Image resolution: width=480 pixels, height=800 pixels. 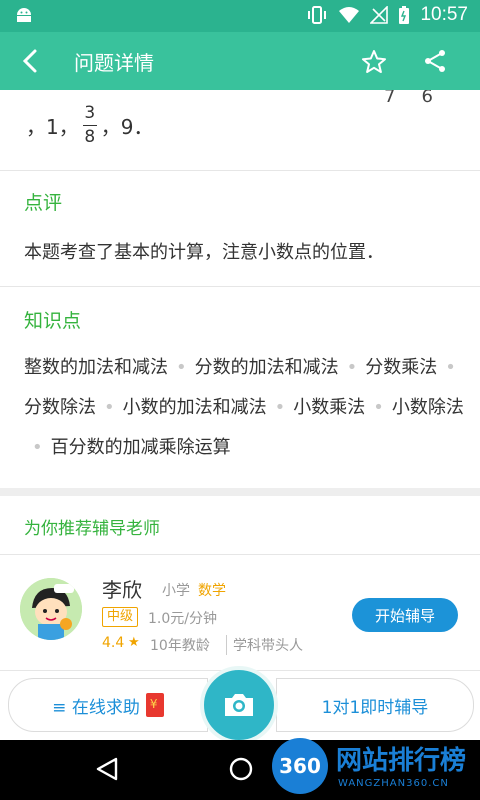 What do you see at coordinates (408, 98) in the screenshot?
I see `cut-off-answer-row: 7 6` at bounding box center [408, 98].